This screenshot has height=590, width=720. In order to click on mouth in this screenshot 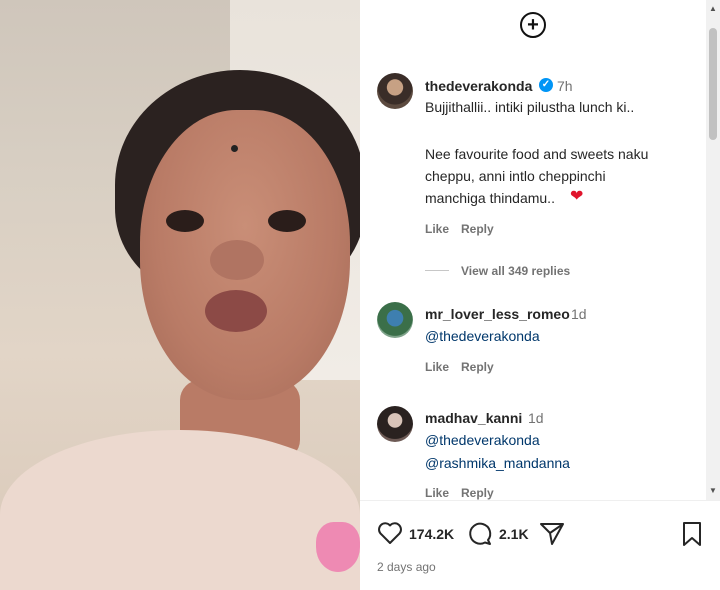, I will do `click(236, 311)`.